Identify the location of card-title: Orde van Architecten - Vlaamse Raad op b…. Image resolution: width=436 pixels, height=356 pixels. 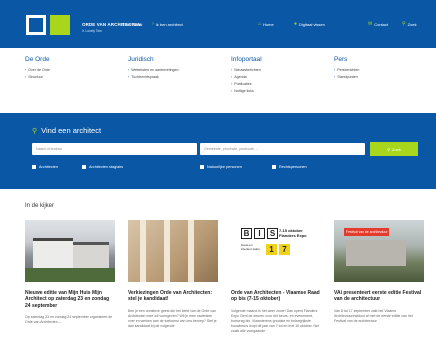
(276, 296).